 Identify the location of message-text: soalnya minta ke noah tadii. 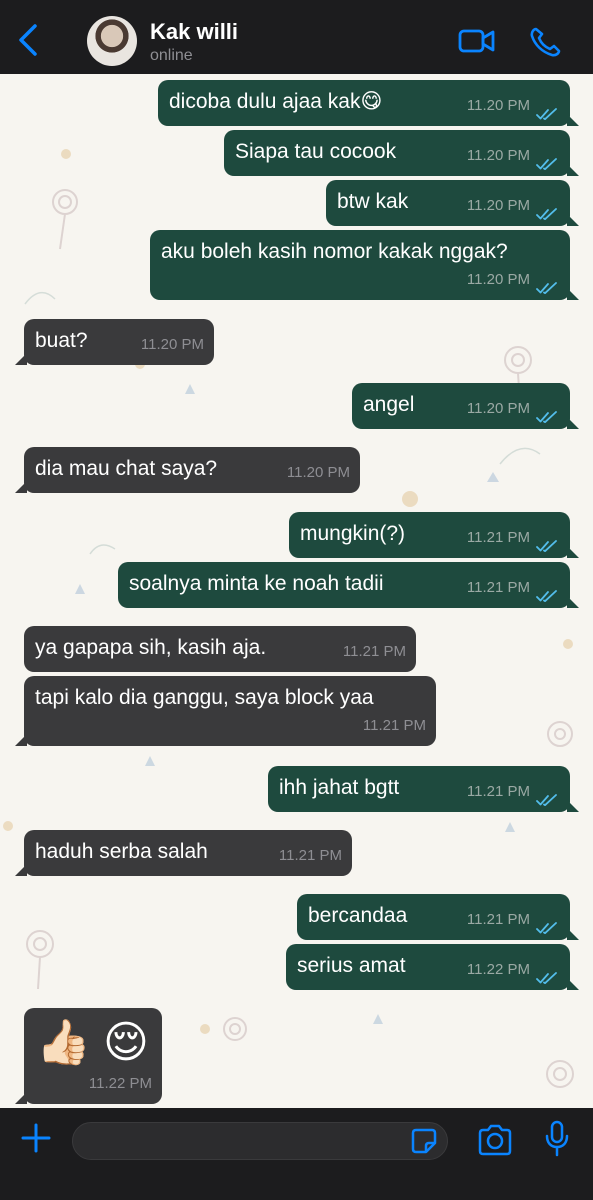
(256, 583).